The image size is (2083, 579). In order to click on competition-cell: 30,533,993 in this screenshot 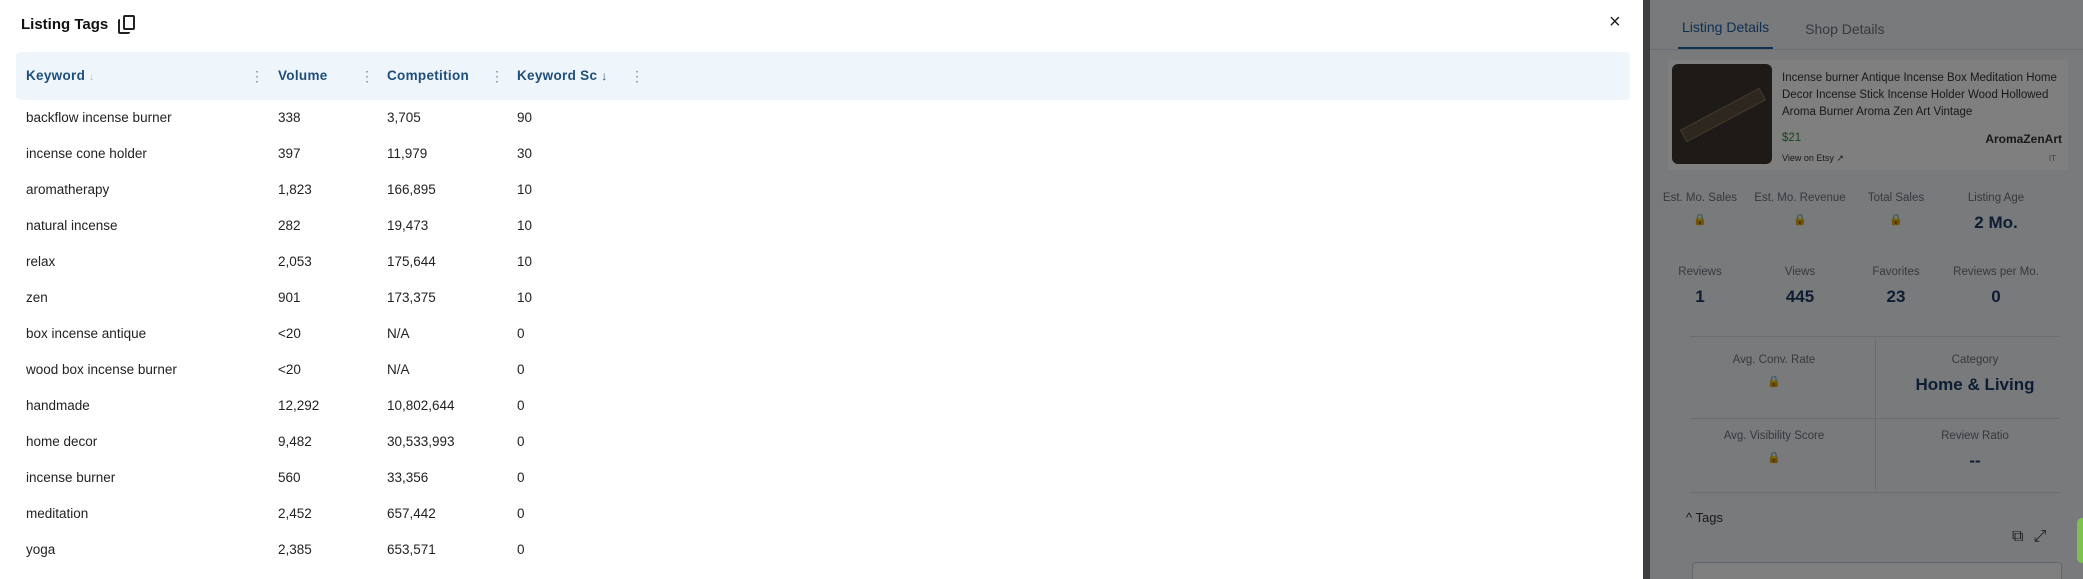, I will do `click(421, 441)`.